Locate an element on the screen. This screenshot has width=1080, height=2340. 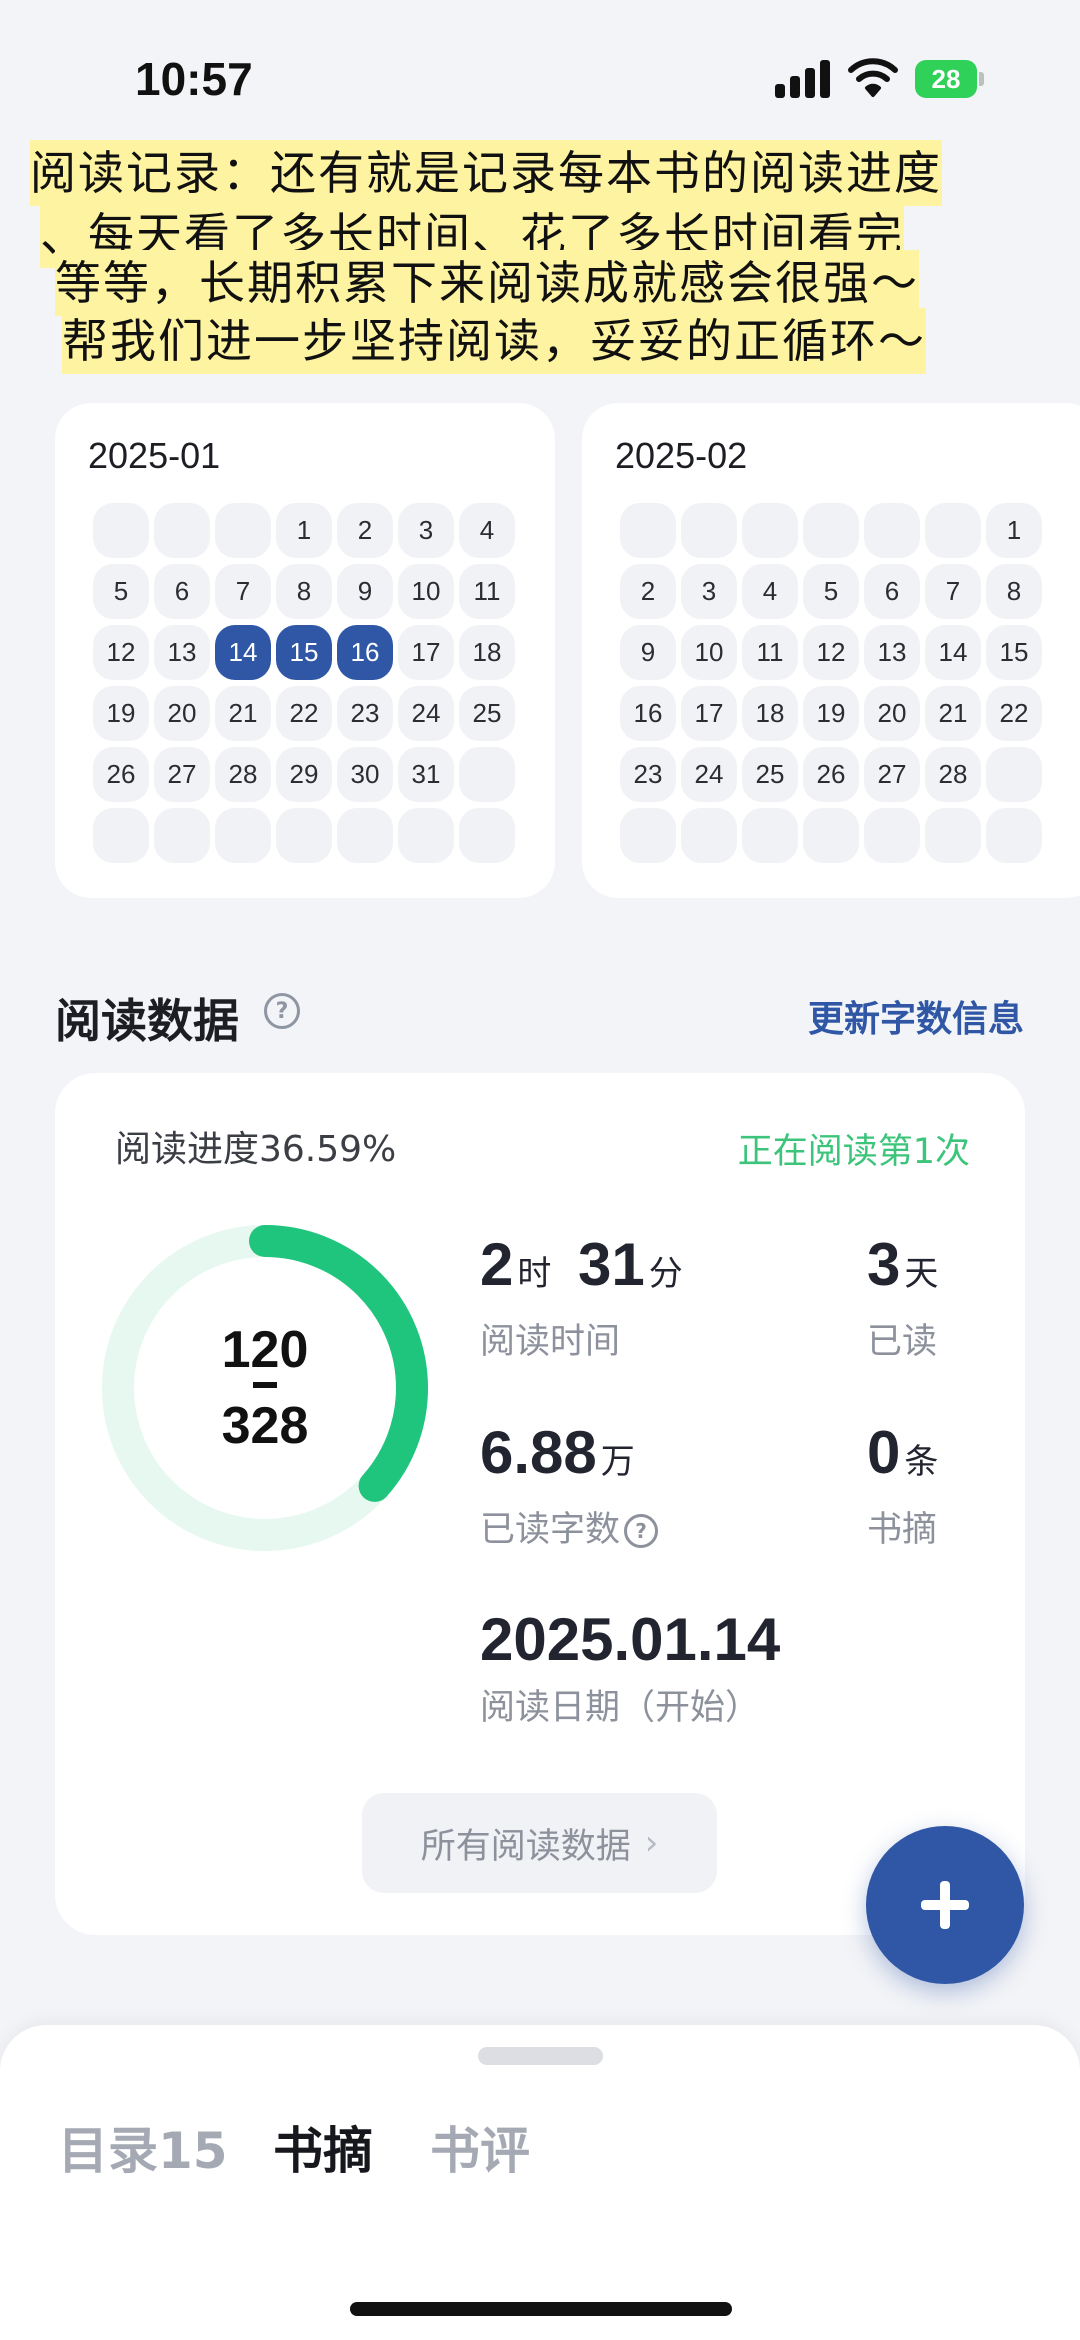
pages-total: 328 is located at coordinates (265, 1426).